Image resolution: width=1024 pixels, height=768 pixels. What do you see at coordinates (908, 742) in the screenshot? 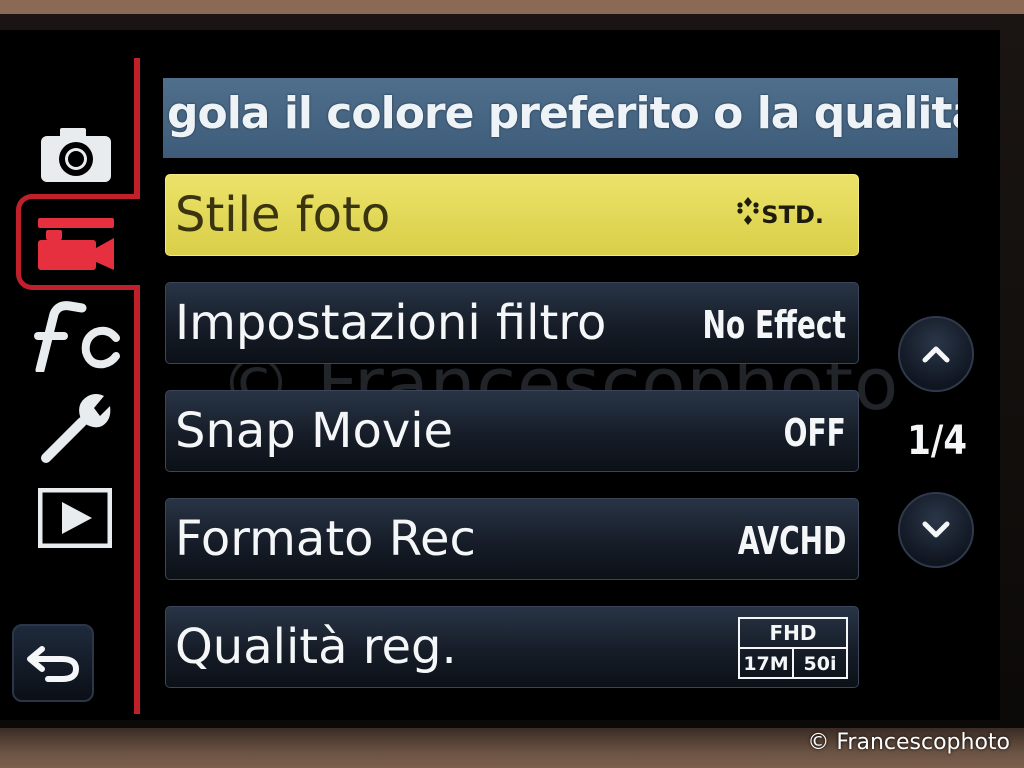
I see `photo-credit: © Francescophoto` at bounding box center [908, 742].